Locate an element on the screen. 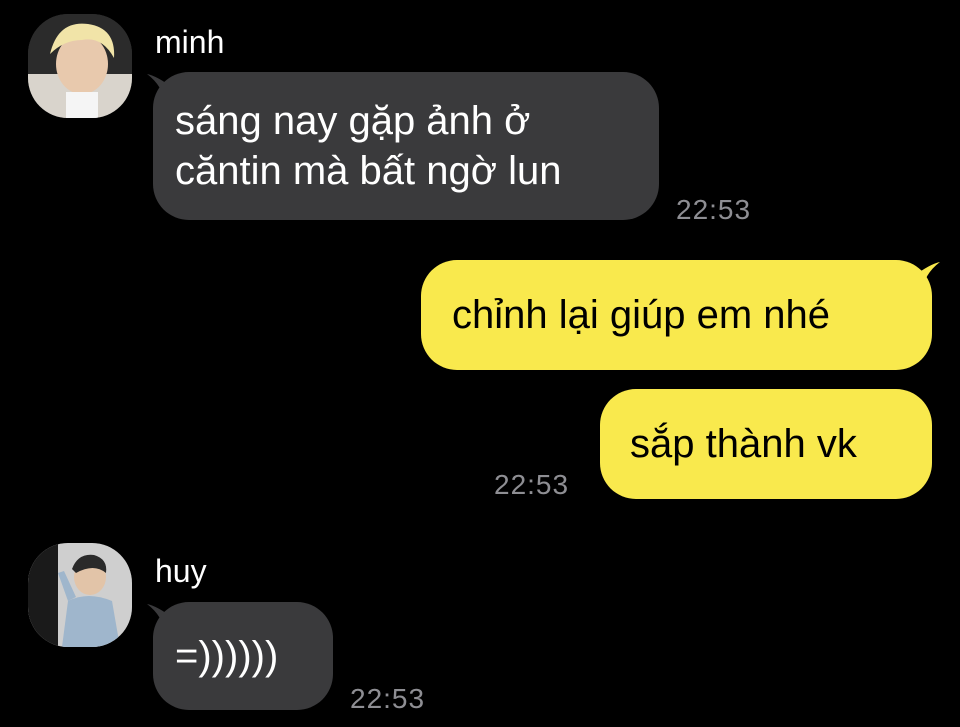  message-bubble-outgoing: sắp thành vk is located at coordinates (766, 444).